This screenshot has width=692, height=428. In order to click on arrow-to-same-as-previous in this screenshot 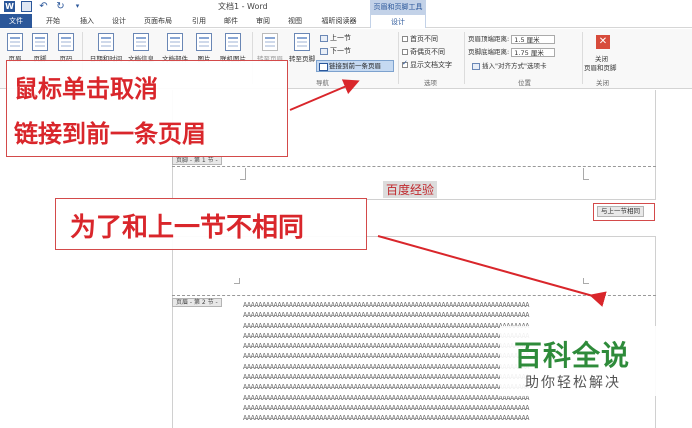, I will do `click(492, 271)`.